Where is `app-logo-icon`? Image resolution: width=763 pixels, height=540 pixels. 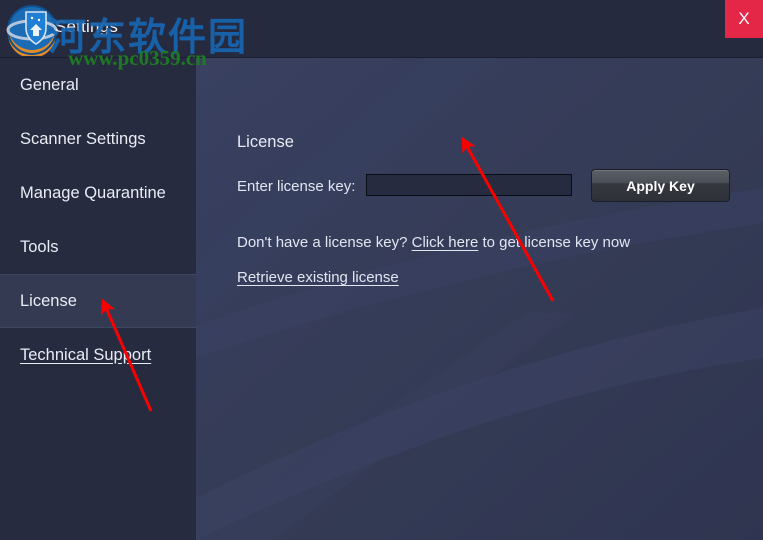
app-logo-icon is located at coordinates (32, 30).